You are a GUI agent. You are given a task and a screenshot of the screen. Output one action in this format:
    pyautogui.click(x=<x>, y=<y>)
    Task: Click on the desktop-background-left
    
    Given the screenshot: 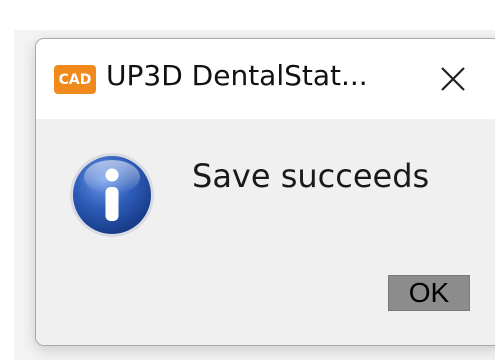 What is the action you would take?
    pyautogui.click(x=7, y=180)
    